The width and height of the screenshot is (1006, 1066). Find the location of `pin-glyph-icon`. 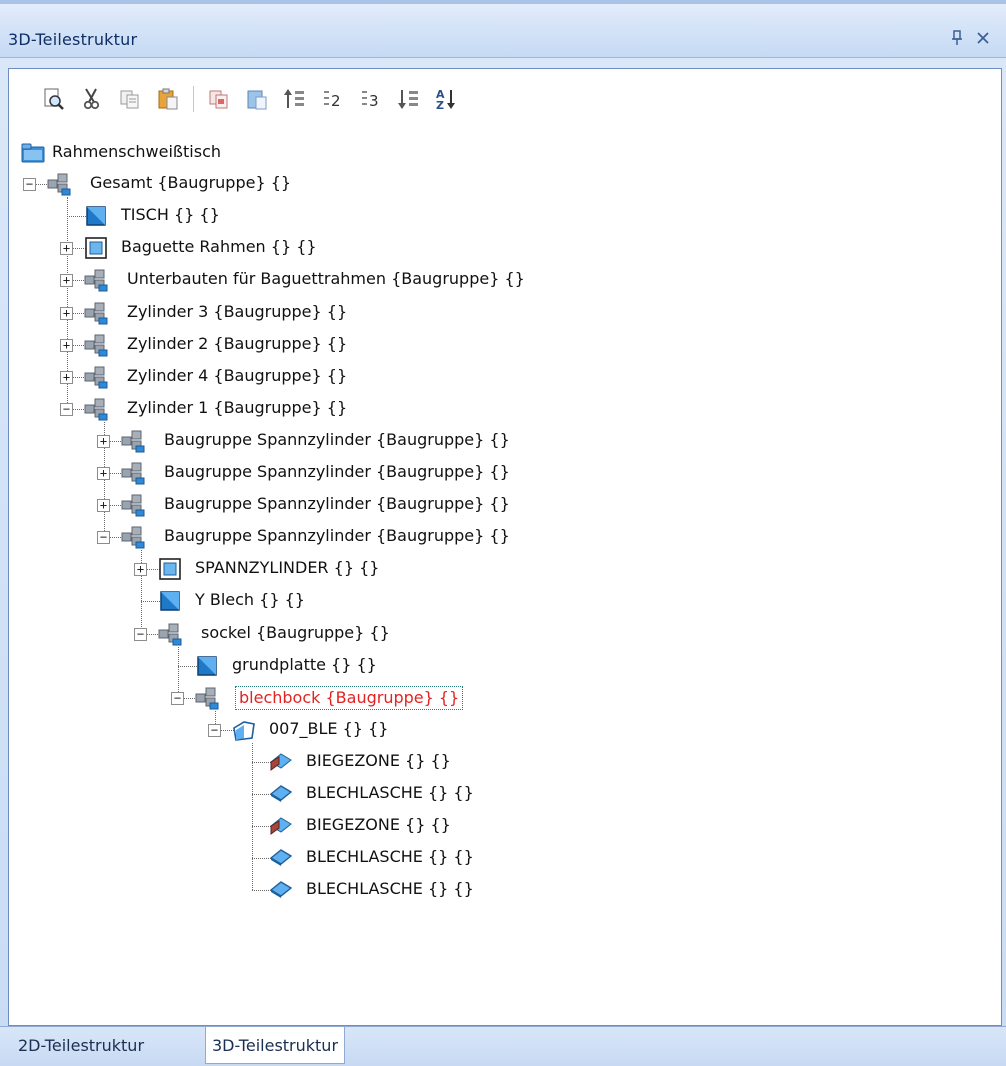

pin-glyph-icon is located at coordinates (957, 37).